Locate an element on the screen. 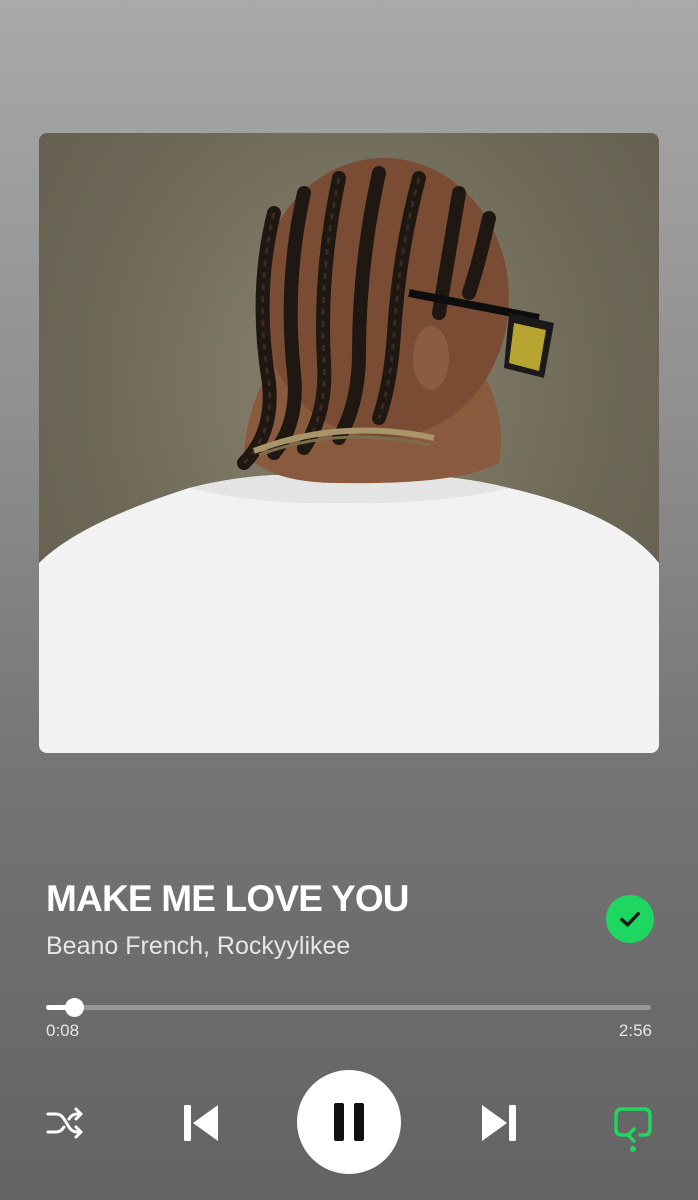 This screenshot has height=1200, width=698. previous-button is located at coordinates (201, 1123).